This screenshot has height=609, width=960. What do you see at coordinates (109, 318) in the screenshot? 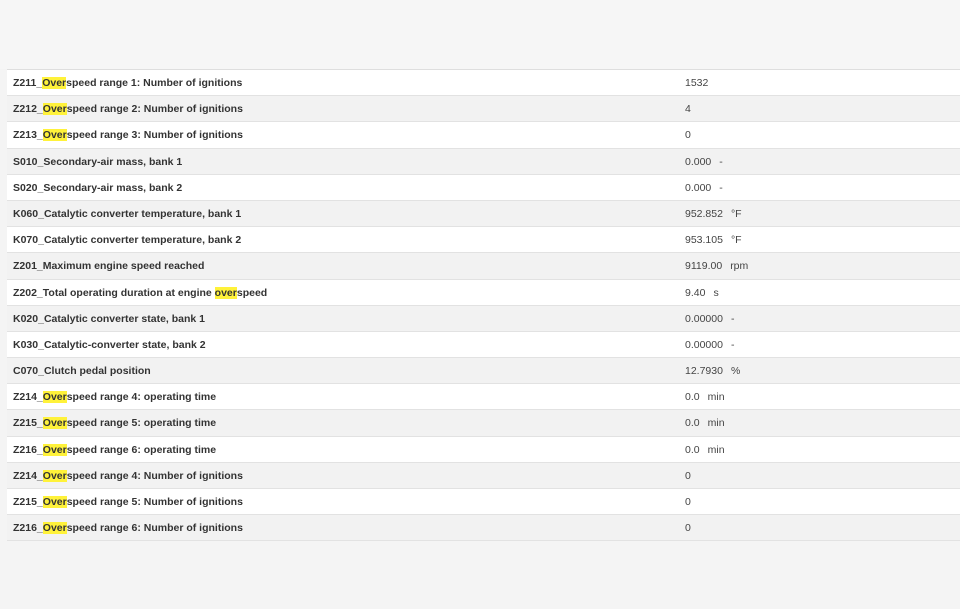
I see `parameter-name: K020_Catalytic converter state, bank 1` at bounding box center [109, 318].